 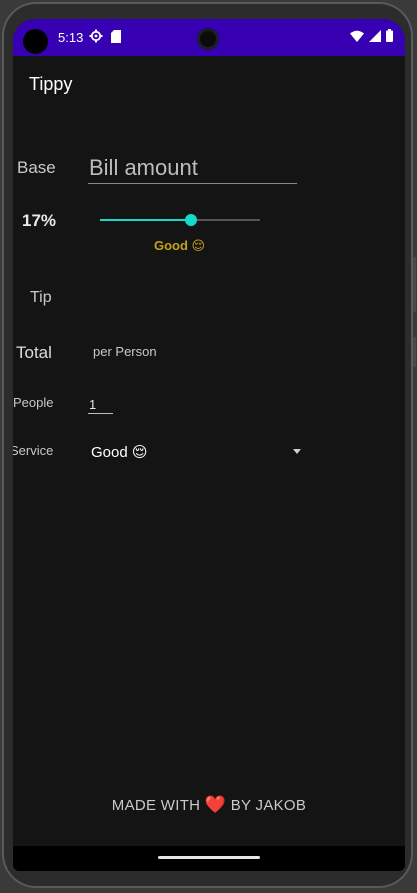 What do you see at coordinates (39, 220) in the screenshot?
I see `tip-percent-label: 17%` at bounding box center [39, 220].